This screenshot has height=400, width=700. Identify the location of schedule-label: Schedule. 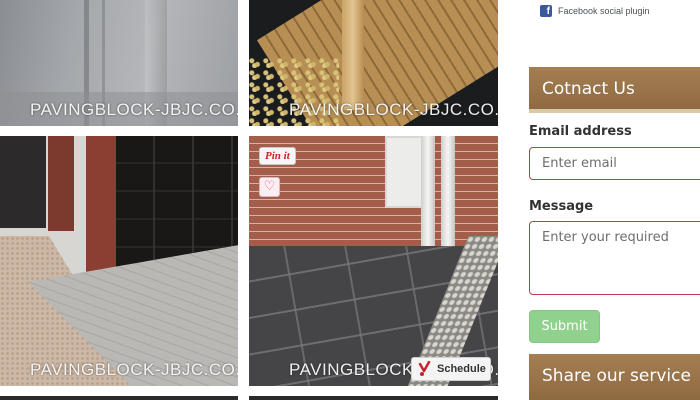
(461, 369).